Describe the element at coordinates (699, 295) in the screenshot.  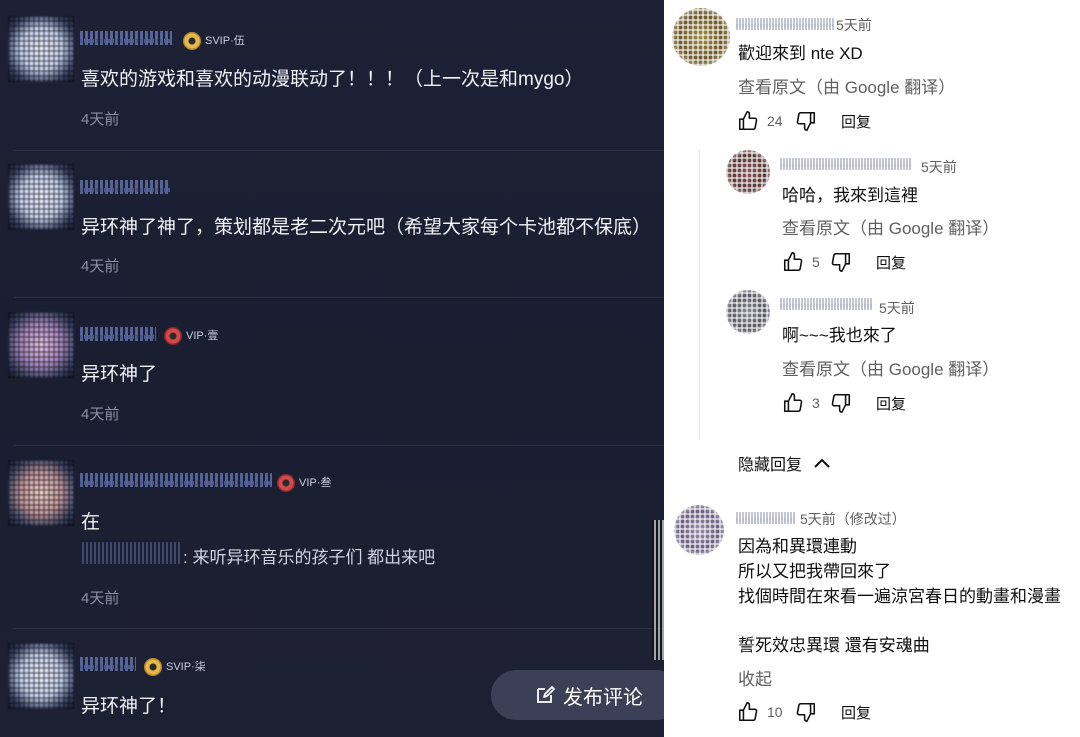
I see `thread-line` at that location.